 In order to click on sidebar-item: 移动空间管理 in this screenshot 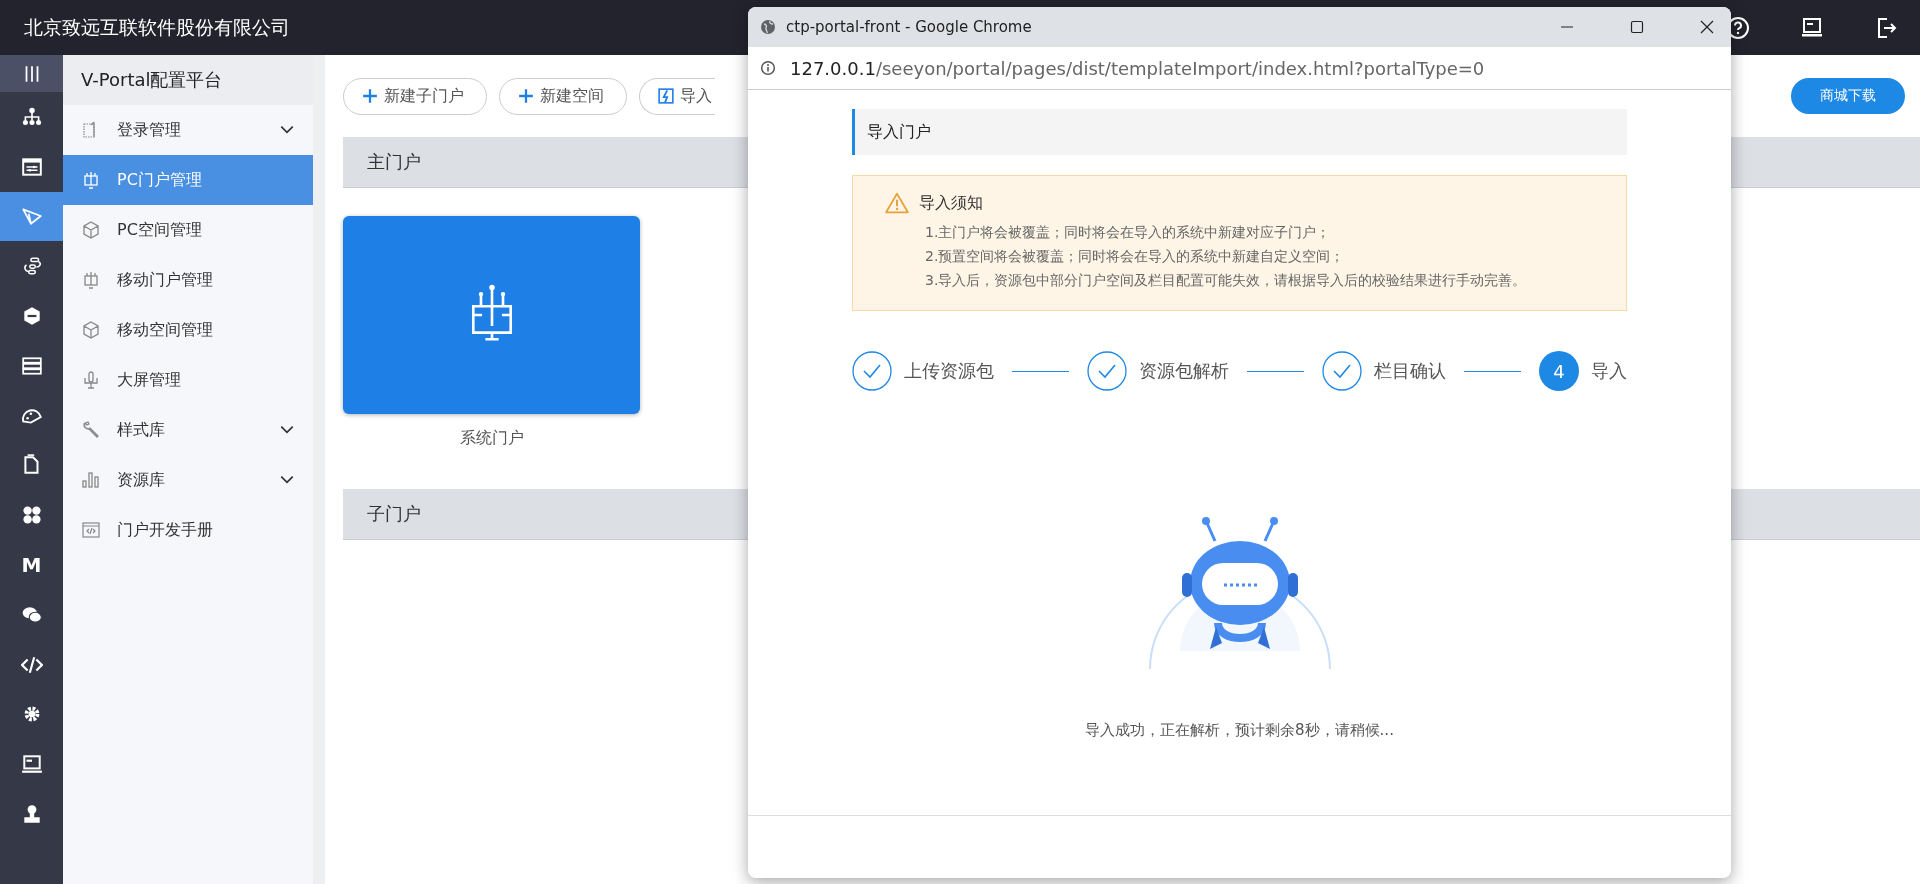, I will do `click(188, 330)`.